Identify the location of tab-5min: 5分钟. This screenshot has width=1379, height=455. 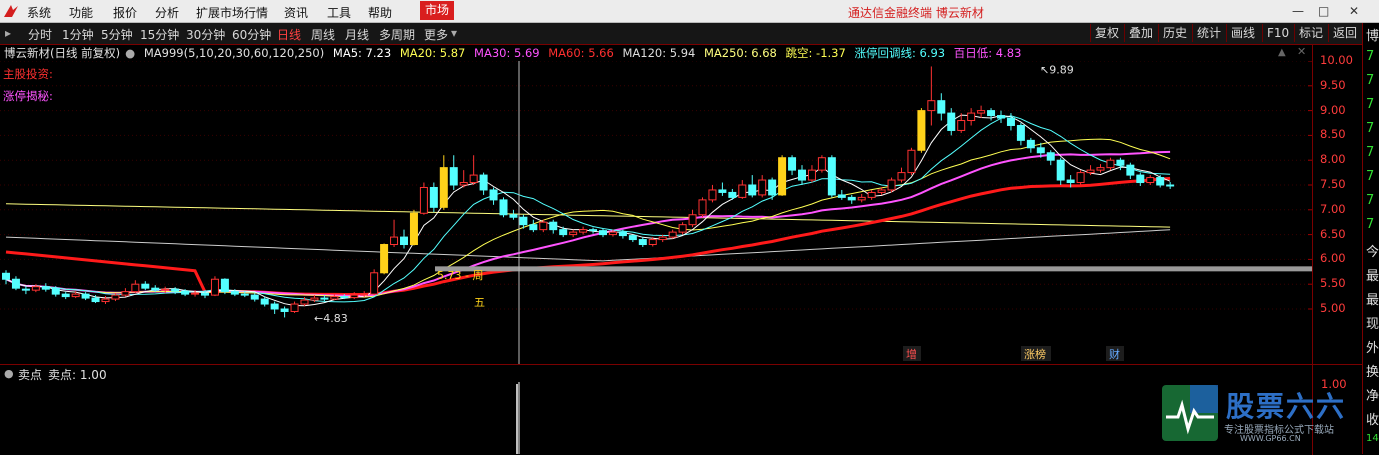
(117, 34).